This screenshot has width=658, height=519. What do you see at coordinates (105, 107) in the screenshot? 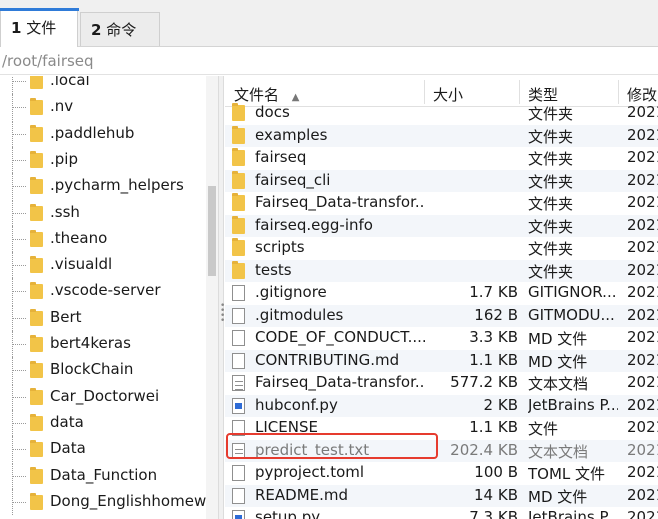
I see `tree-item: .nv` at bounding box center [105, 107].